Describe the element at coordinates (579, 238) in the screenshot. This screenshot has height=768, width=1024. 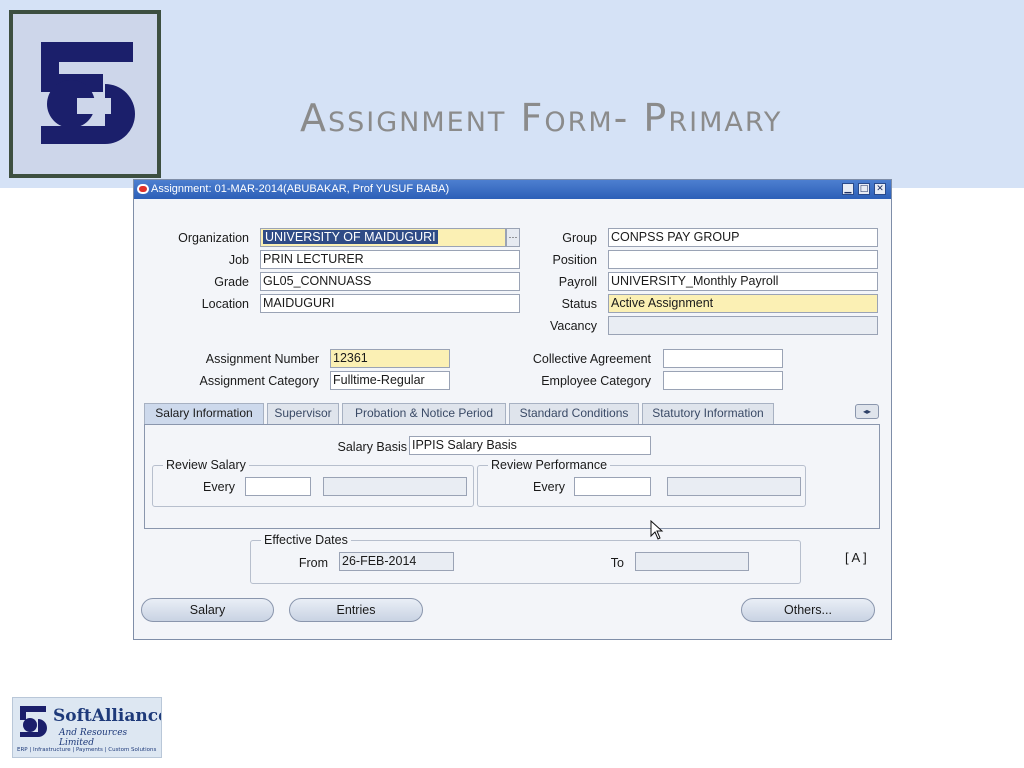
I see `group-label: Group` at that location.